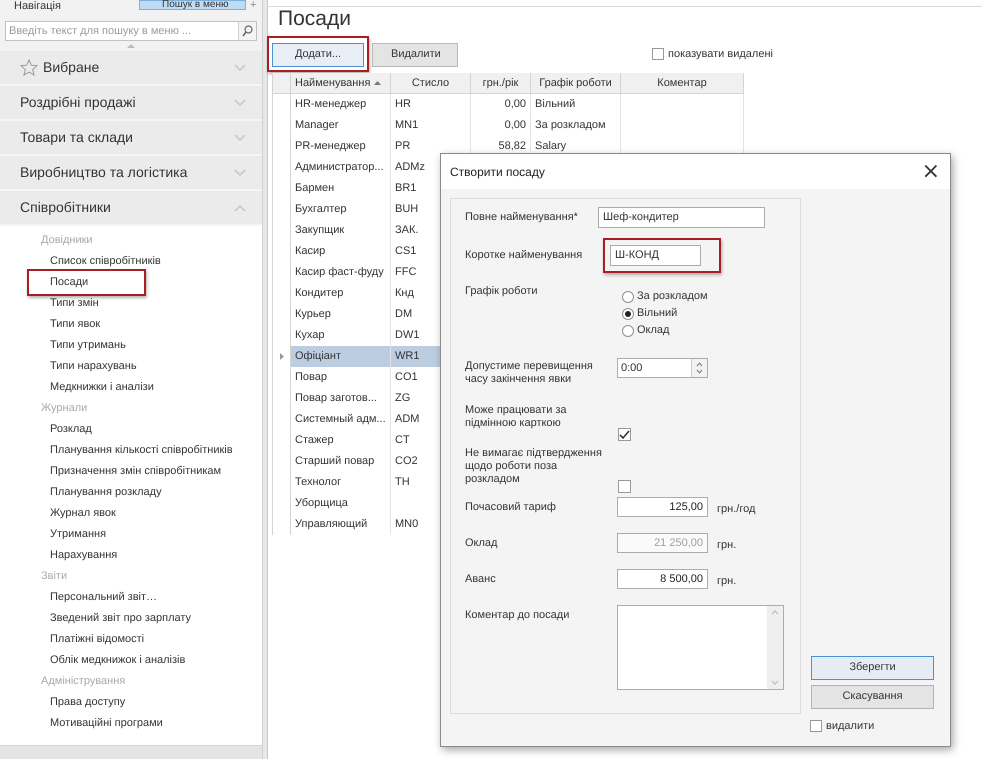 The width and height of the screenshot is (982, 759). I want to click on text-field: Шеф-кондитер, so click(681, 217).